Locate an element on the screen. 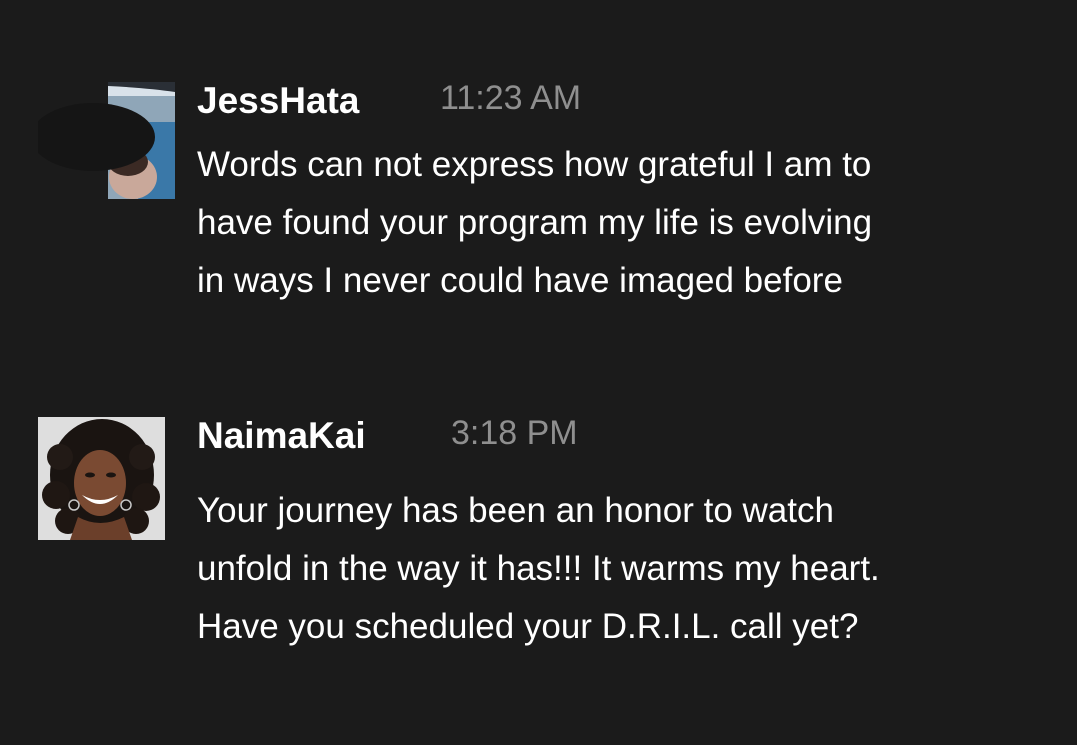 The height and width of the screenshot is (745, 1077). message-line: Your journey has been an honor to watch is located at coordinates (515, 510).